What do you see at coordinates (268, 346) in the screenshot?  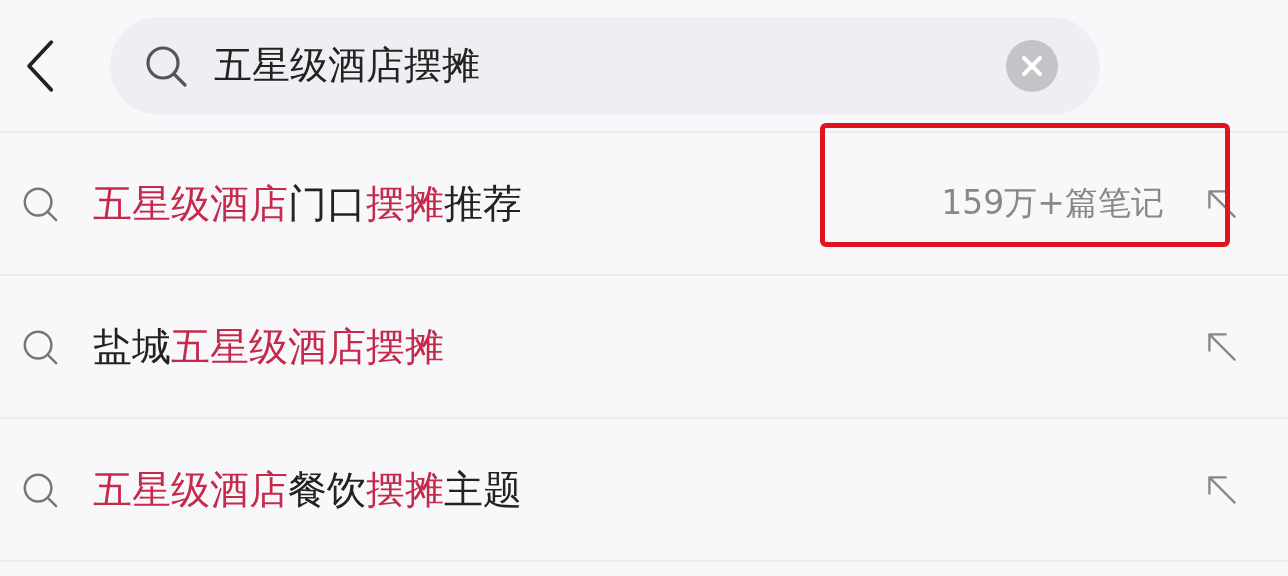 I see `suggestion-text: 盐城五星级酒店摆摊` at bounding box center [268, 346].